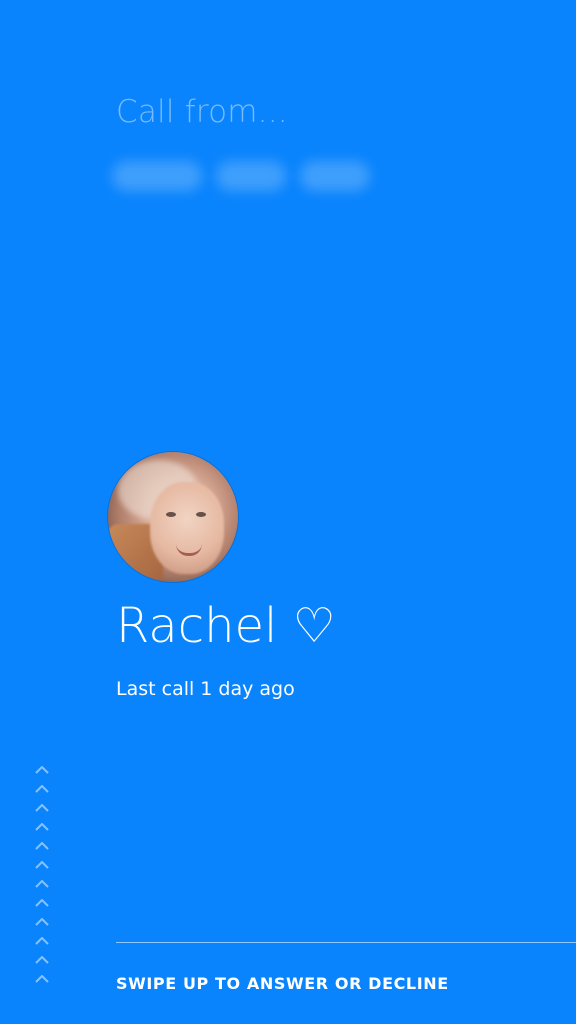  I want to click on contact-name: Rachel ♡, so click(226, 626).